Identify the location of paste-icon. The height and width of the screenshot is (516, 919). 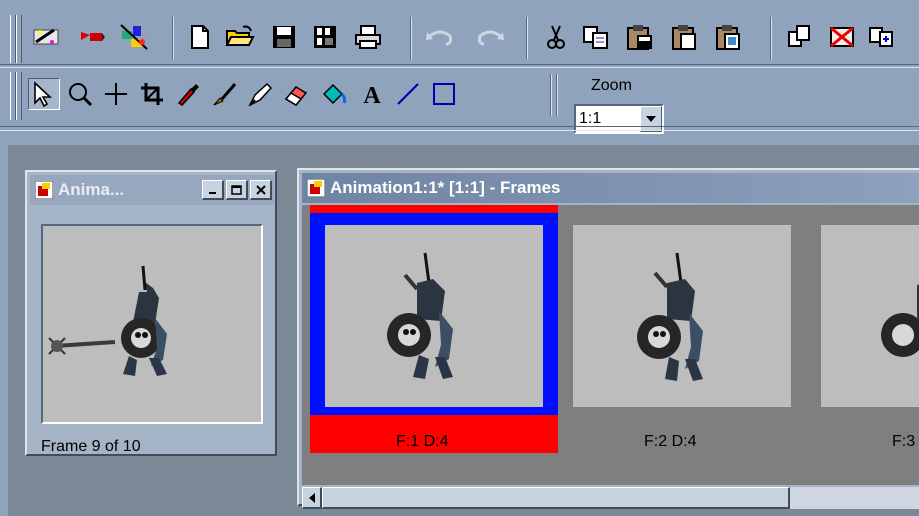
(640, 37).